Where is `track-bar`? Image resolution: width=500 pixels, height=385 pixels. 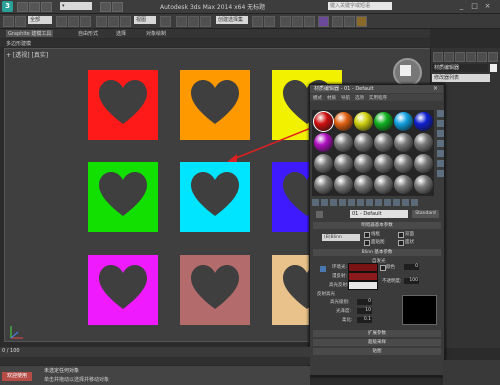 track-bar is located at coordinates (155, 361).